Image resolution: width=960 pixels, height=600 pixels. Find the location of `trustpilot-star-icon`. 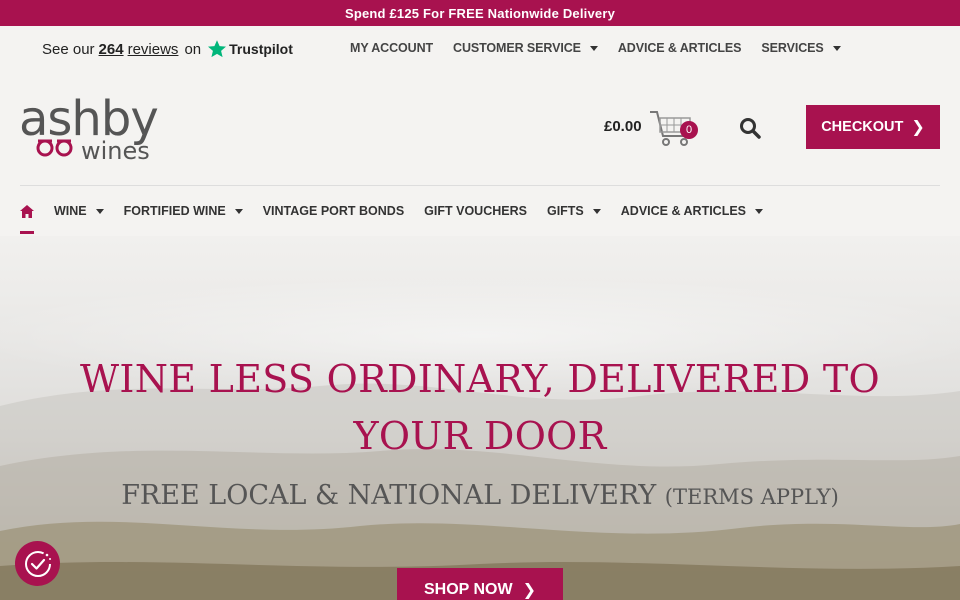

trustpilot-star-icon is located at coordinates (217, 49).